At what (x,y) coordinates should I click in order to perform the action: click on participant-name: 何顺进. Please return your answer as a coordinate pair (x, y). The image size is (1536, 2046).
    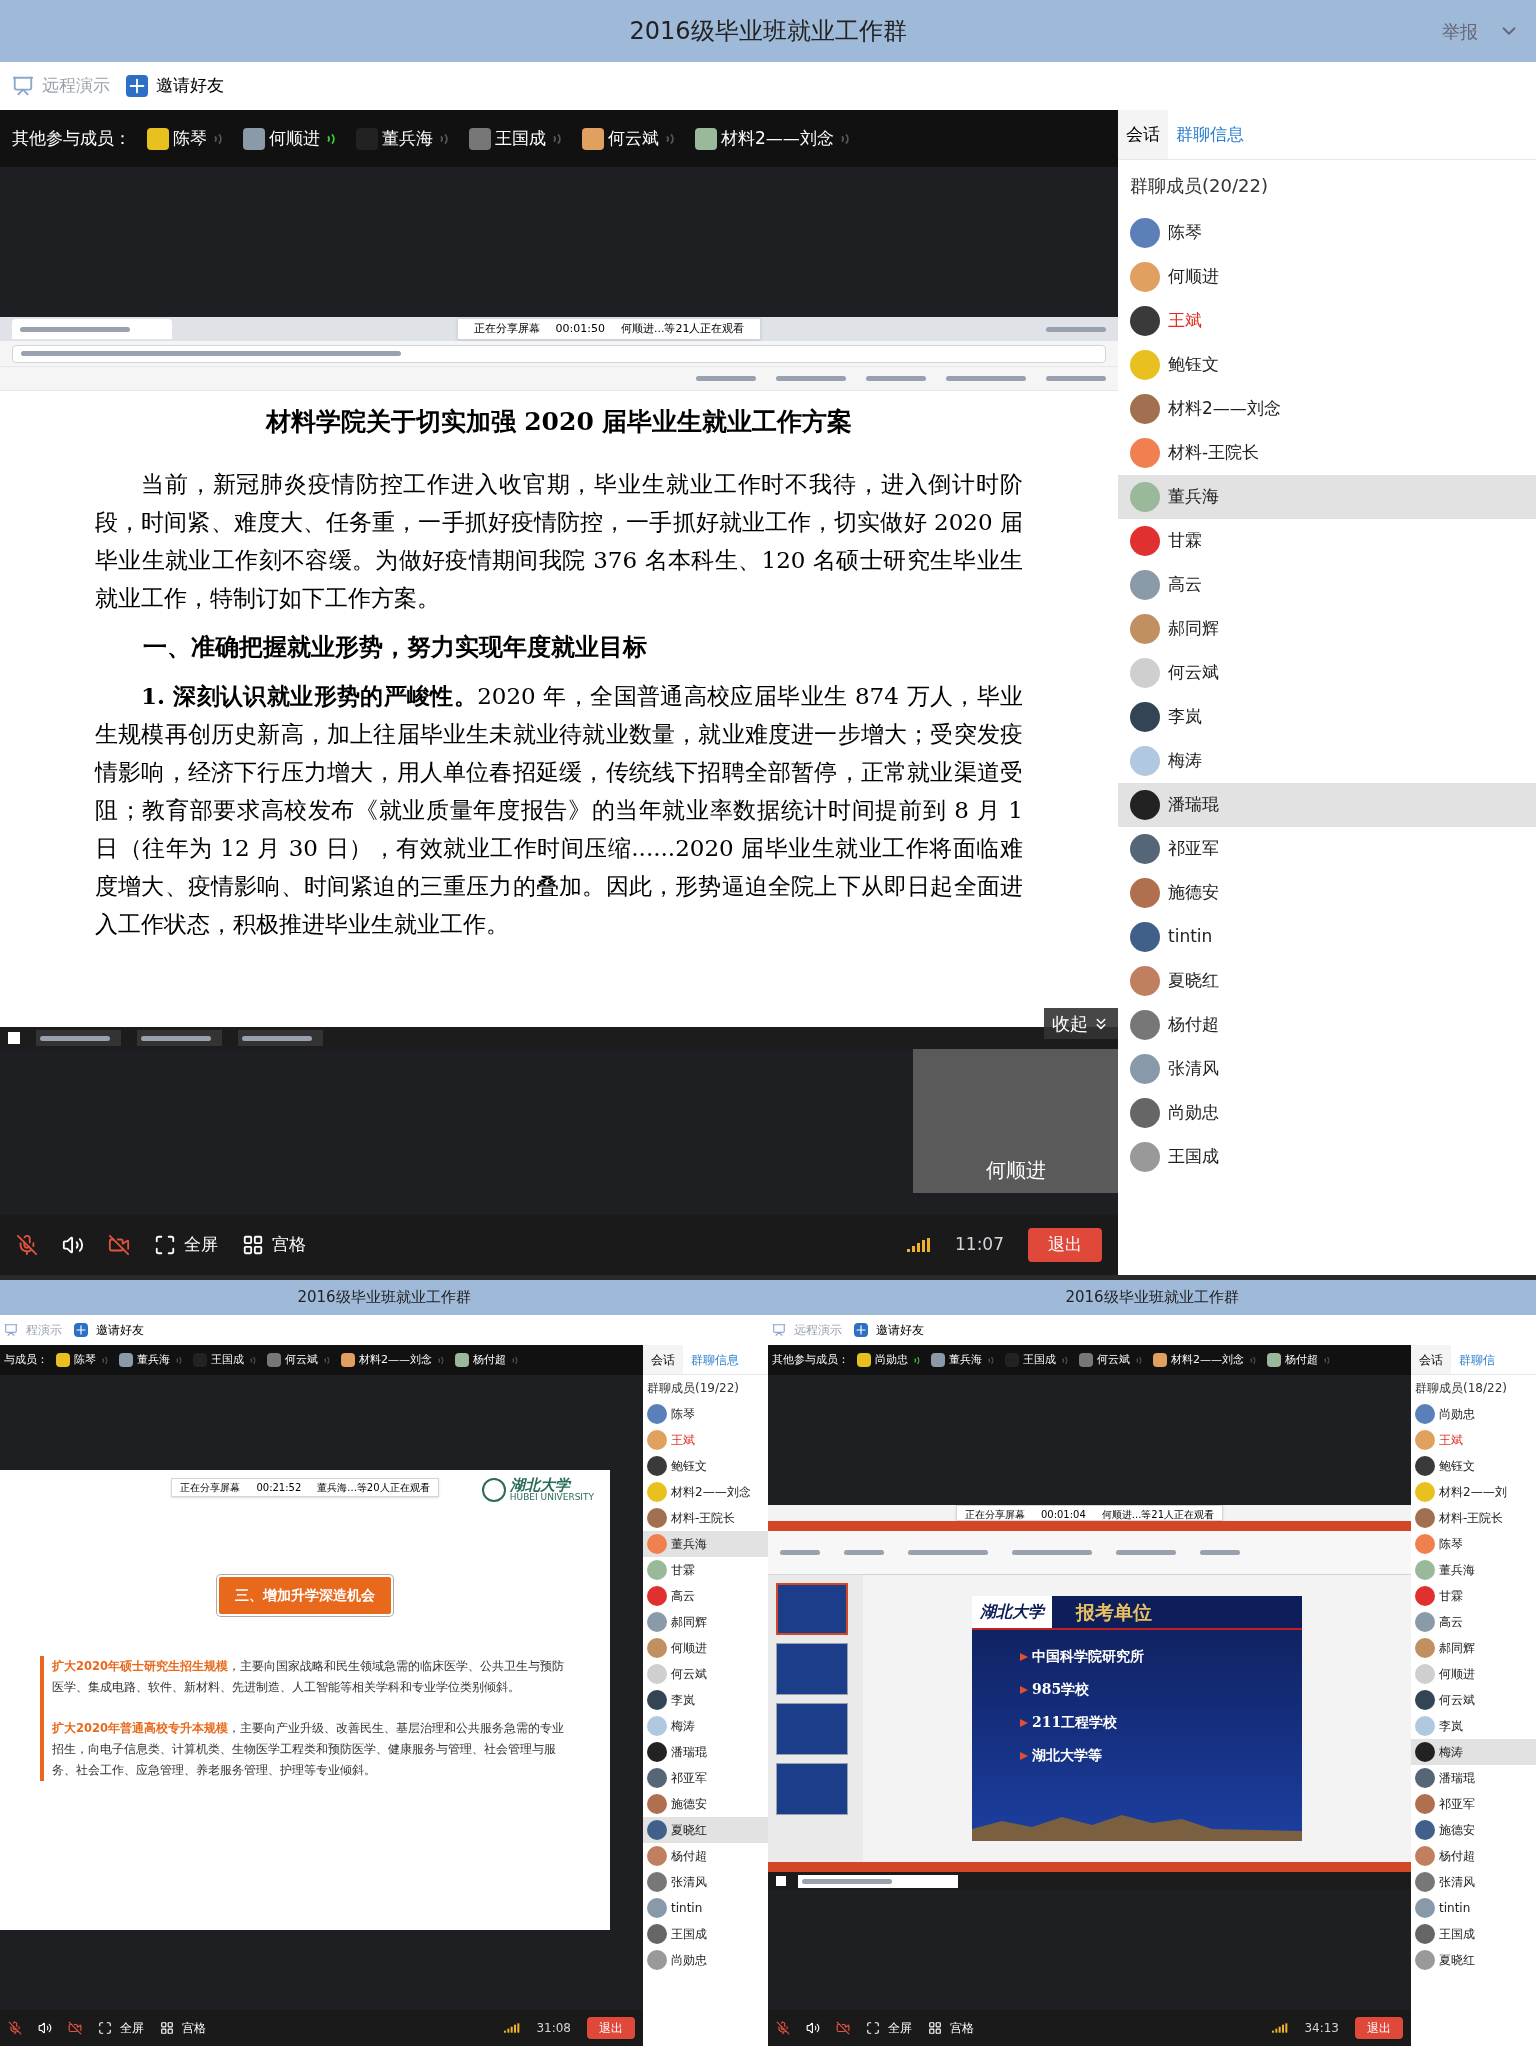
    Looking at the image, I should click on (294, 138).